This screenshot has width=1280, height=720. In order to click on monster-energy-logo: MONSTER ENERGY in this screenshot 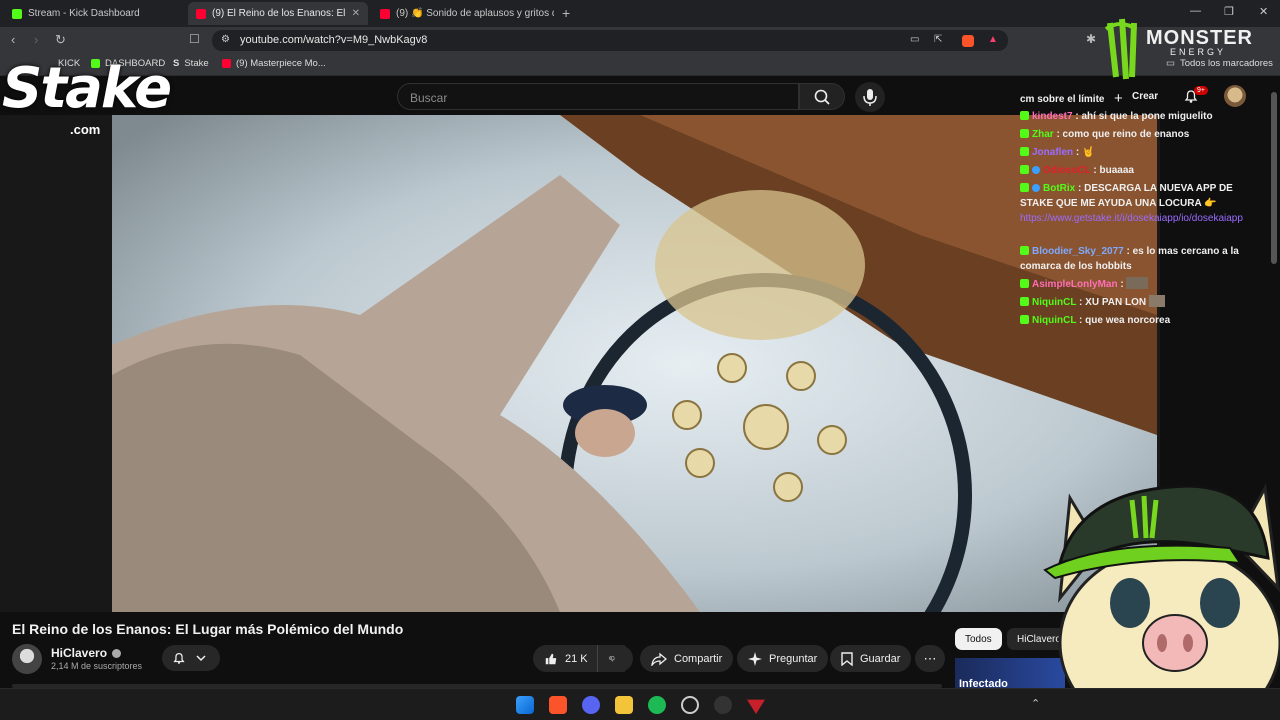, I will do `click(1190, 50)`.